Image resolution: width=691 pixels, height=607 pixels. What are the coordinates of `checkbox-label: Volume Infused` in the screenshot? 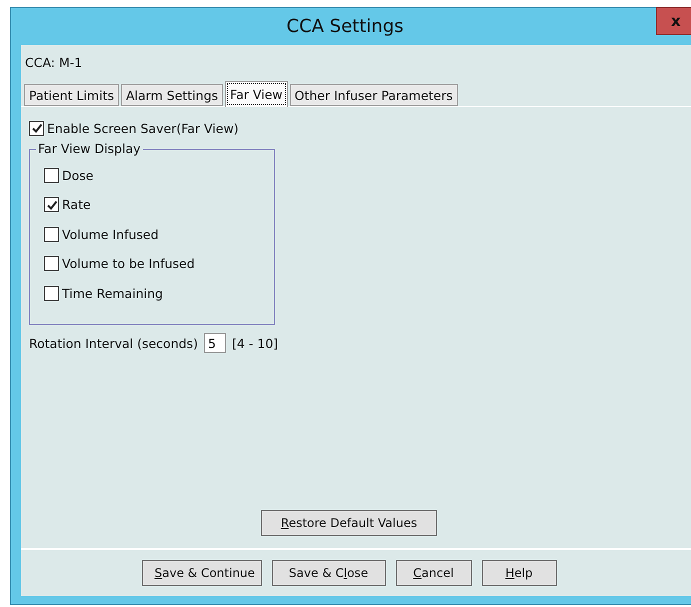 It's located at (110, 234).